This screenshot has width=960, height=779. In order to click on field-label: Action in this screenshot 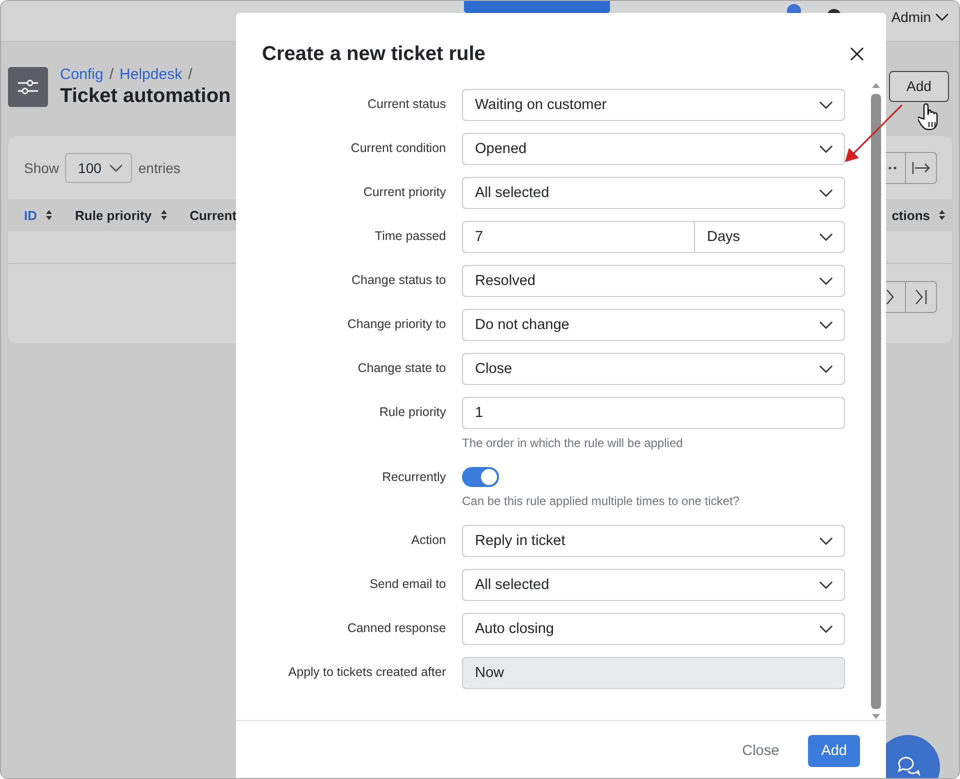, I will do `click(428, 540)`.